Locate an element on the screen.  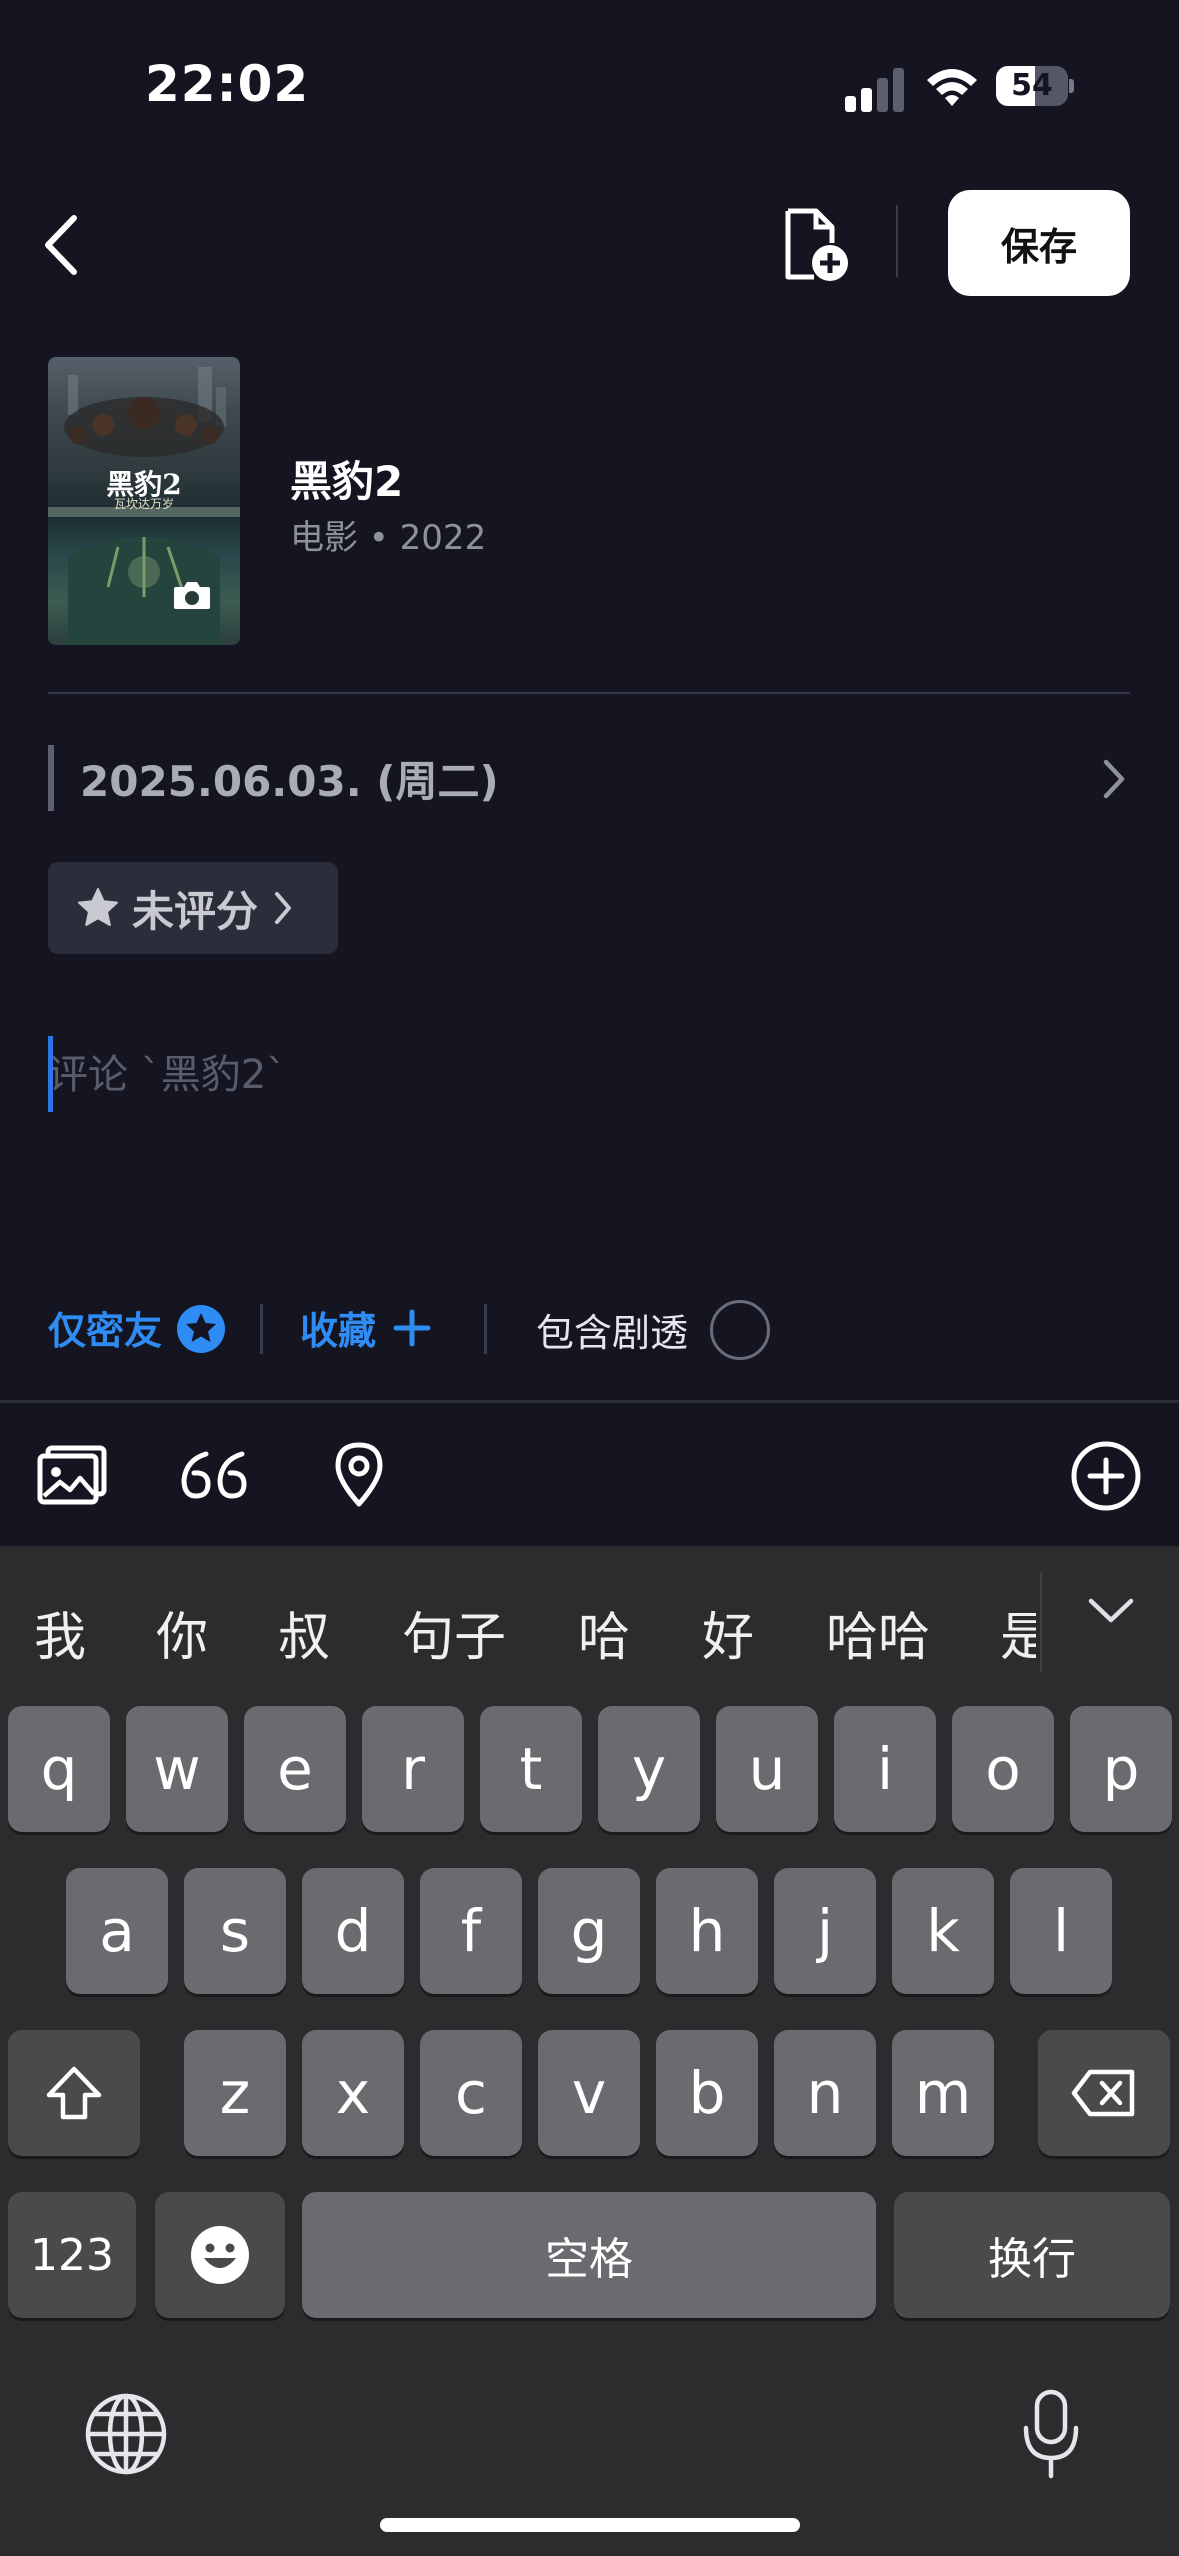
movie-poster: 黑豹2 瓦坎达万岁 is located at coordinates (144, 501).